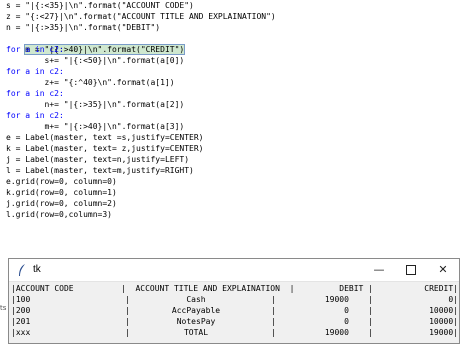 This screenshot has height=344, width=474. Describe the element at coordinates (96, 44) in the screenshot. I see `code-line-highlighted: m = "|{:>40}|\n".format("CREDIT")` at that location.